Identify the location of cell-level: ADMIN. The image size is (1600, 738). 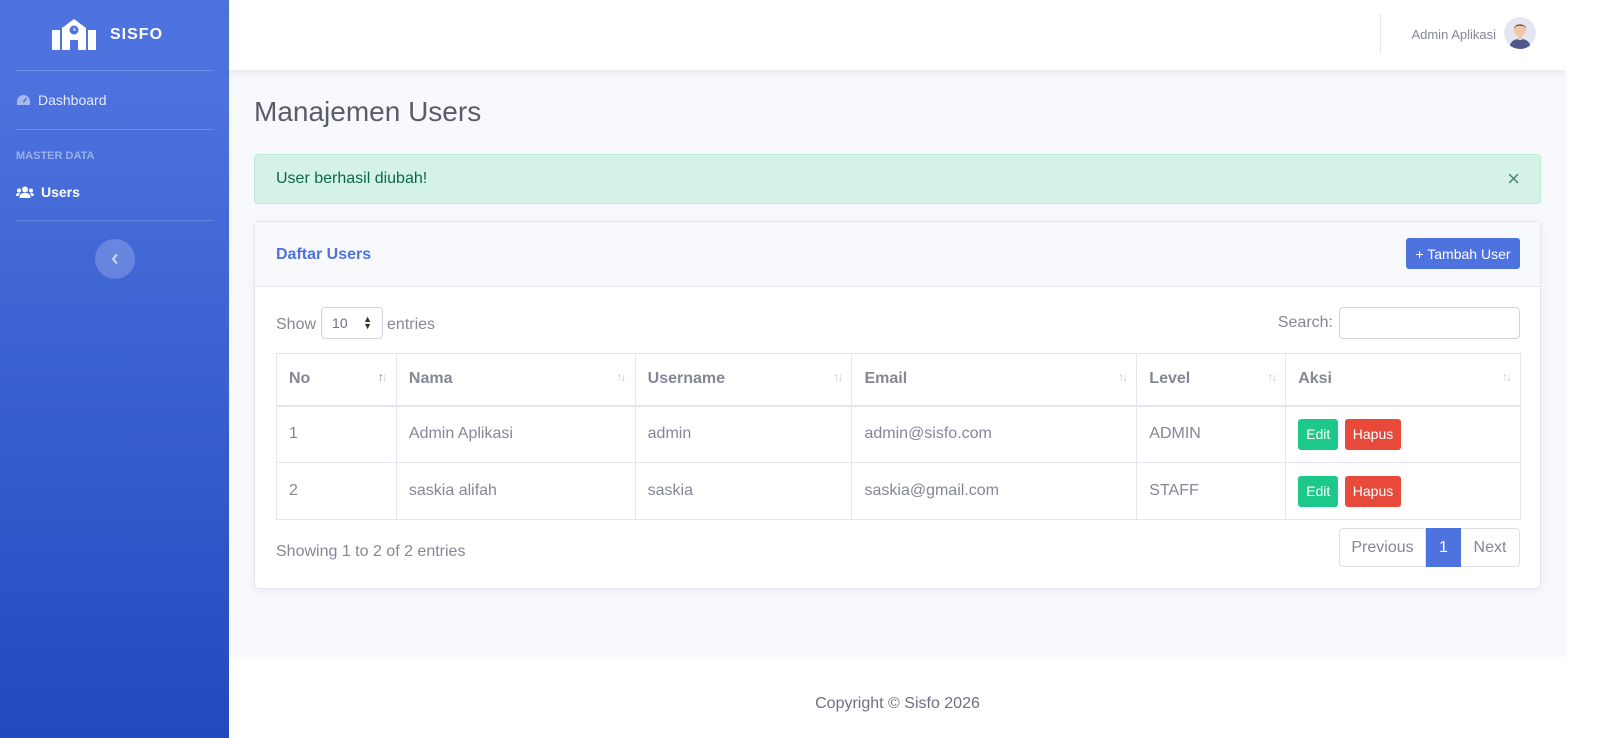
(1211, 434).